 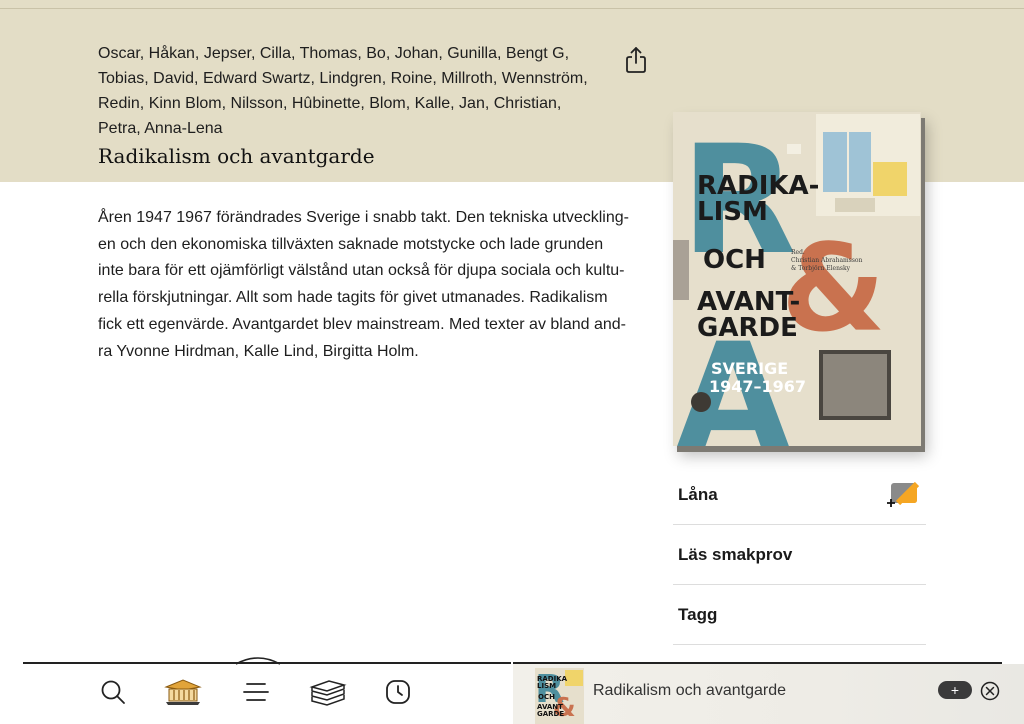 I want to click on books-icon, so click(x=328, y=693).